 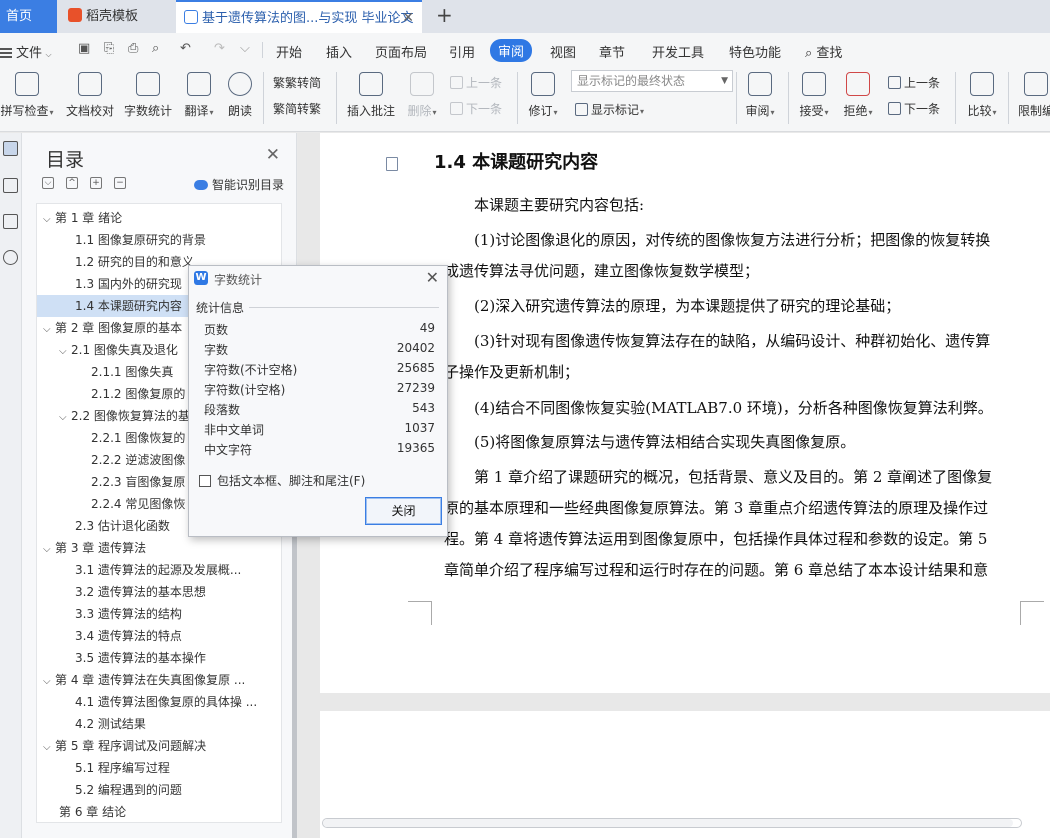 I want to click on menu-reference: 引用, so click(x=462, y=51).